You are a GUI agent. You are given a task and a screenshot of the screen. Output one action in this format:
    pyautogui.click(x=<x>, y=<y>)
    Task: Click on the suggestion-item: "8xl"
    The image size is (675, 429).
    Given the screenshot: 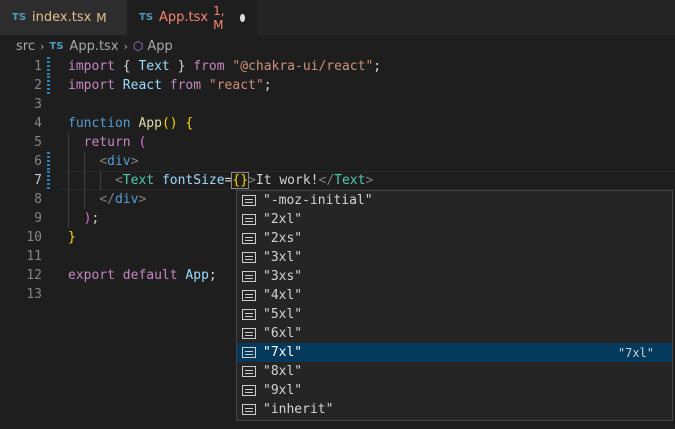 What is the action you would take?
    pyautogui.click(x=454, y=371)
    